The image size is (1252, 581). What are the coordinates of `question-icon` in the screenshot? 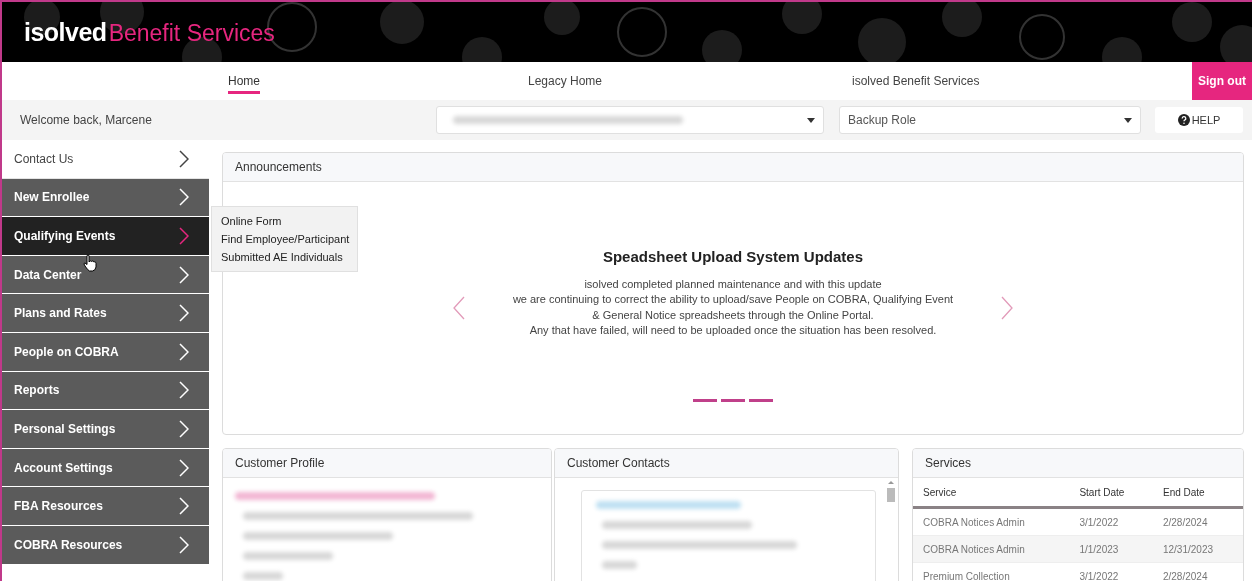 It's located at (1183, 120).